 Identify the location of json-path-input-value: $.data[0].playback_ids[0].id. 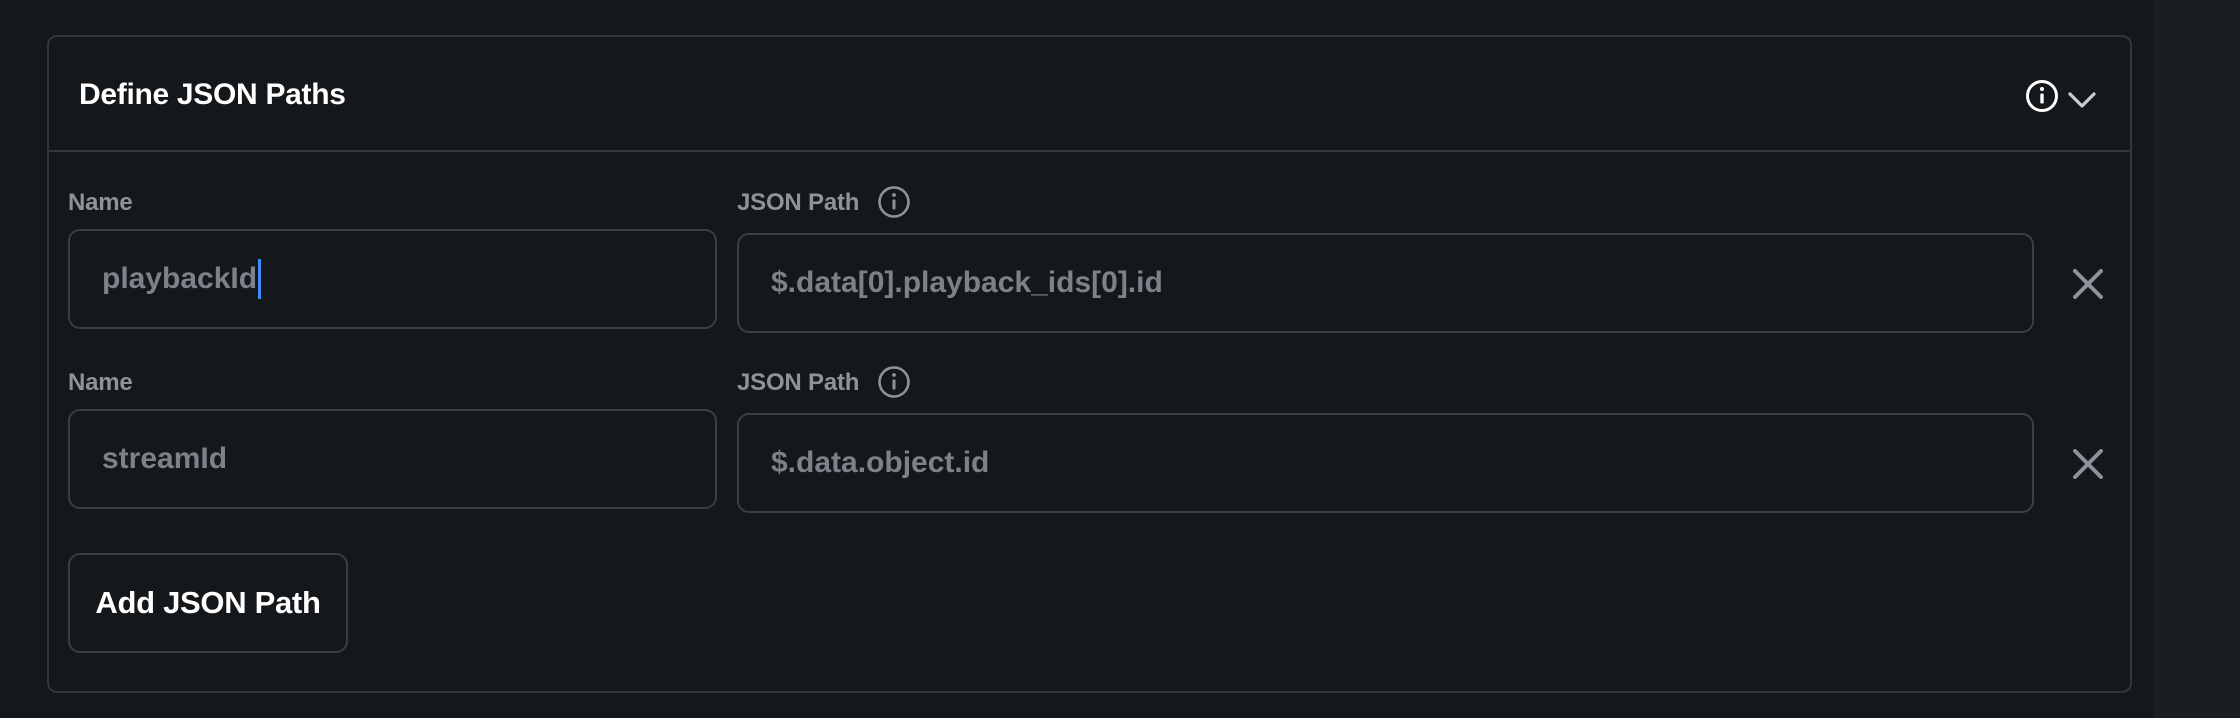
(967, 282).